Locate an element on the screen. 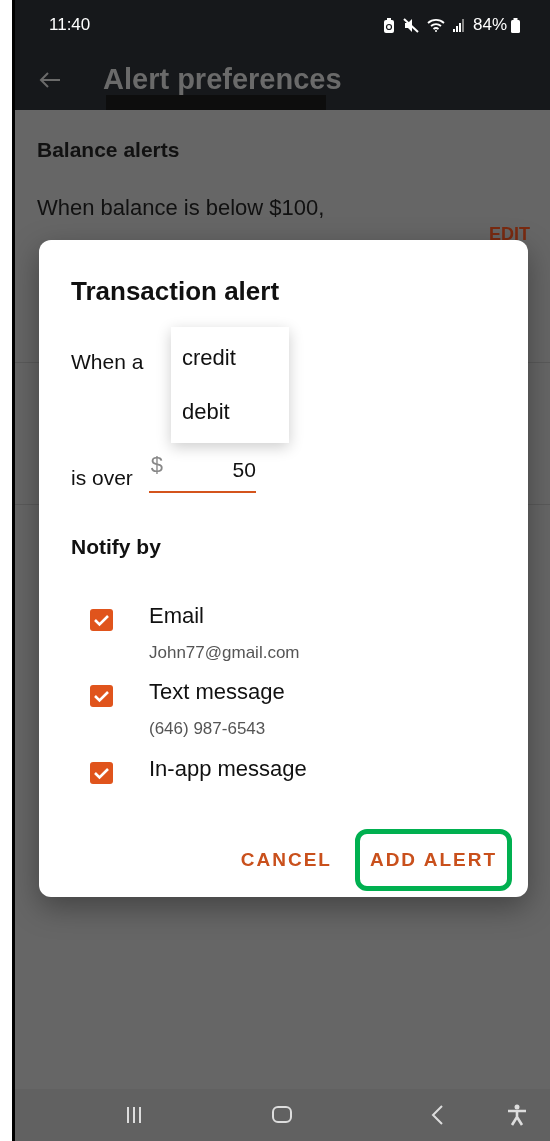  screen-title: Alert preferences is located at coordinates (222, 80).